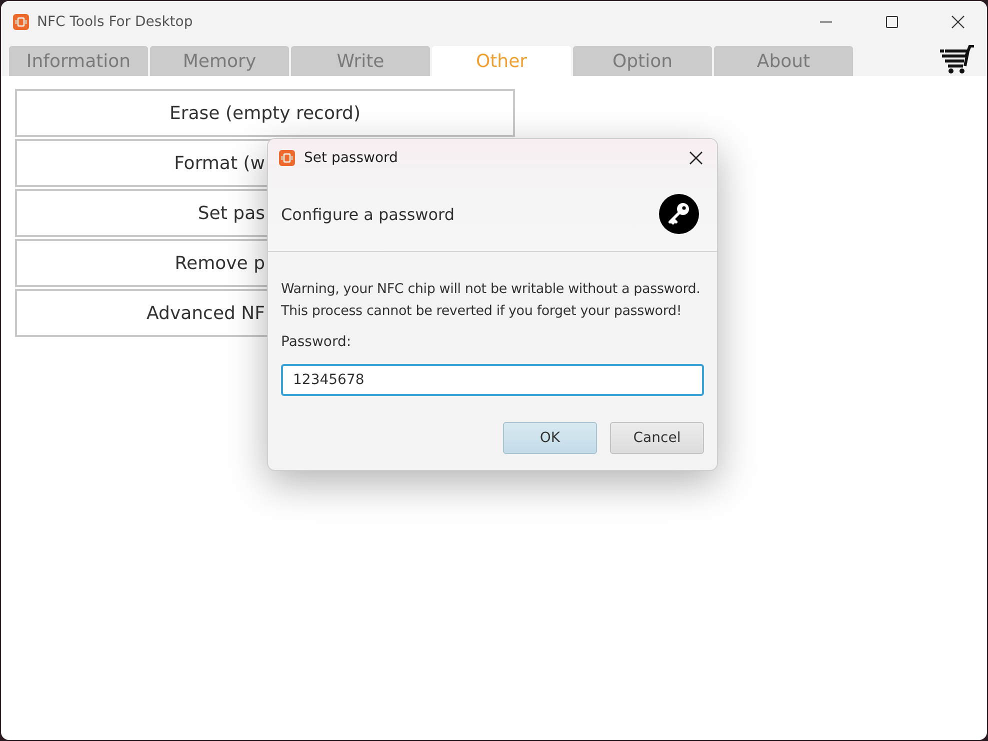 Image resolution: width=988 pixels, height=741 pixels. Describe the element at coordinates (351, 158) in the screenshot. I see `dialog-title: Set password` at that location.